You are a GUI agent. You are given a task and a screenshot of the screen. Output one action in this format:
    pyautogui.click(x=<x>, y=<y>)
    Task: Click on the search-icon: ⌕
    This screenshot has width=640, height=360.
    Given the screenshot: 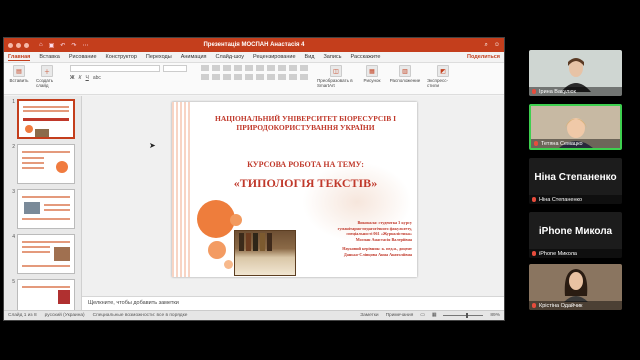 What is the action you would take?
    pyautogui.click(x=485, y=45)
    